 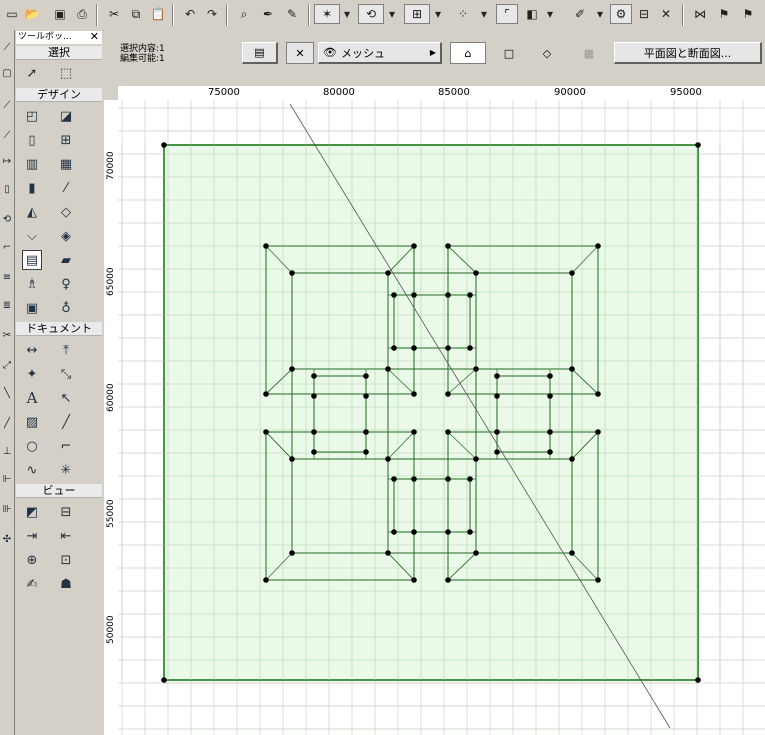 What do you see at coordinates (32, 584) in the screenshot?
I see `figure-icon: ✍` at bounding box center [32, 584].